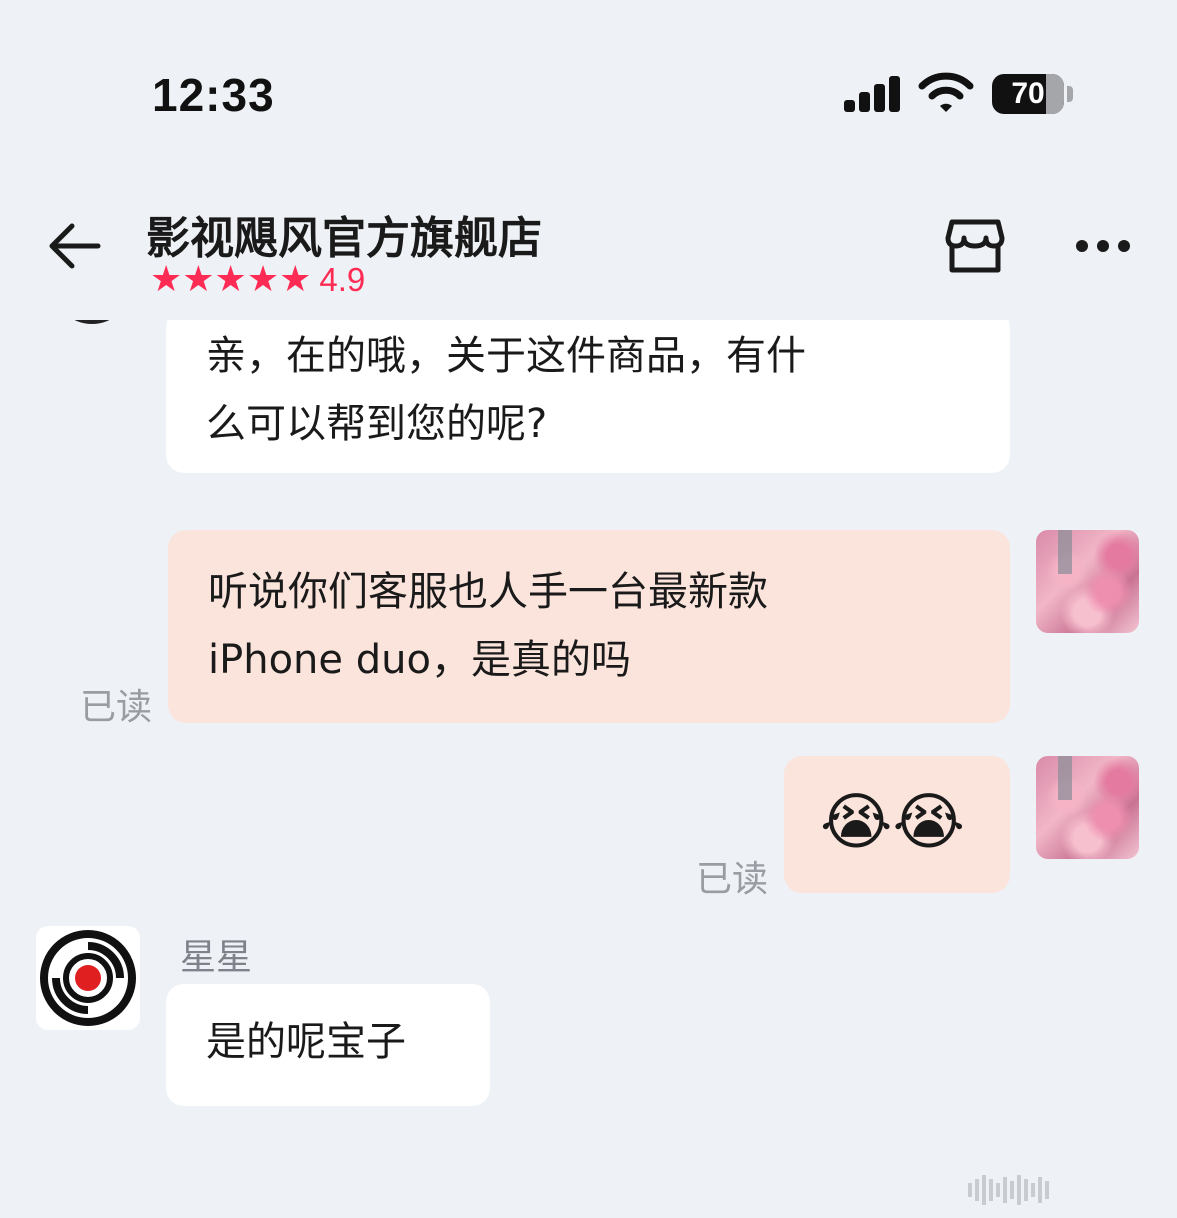 The height and width of the screenshot is (1218, 1177). I want to click on rating-value: 4.9, so click(342, 279).